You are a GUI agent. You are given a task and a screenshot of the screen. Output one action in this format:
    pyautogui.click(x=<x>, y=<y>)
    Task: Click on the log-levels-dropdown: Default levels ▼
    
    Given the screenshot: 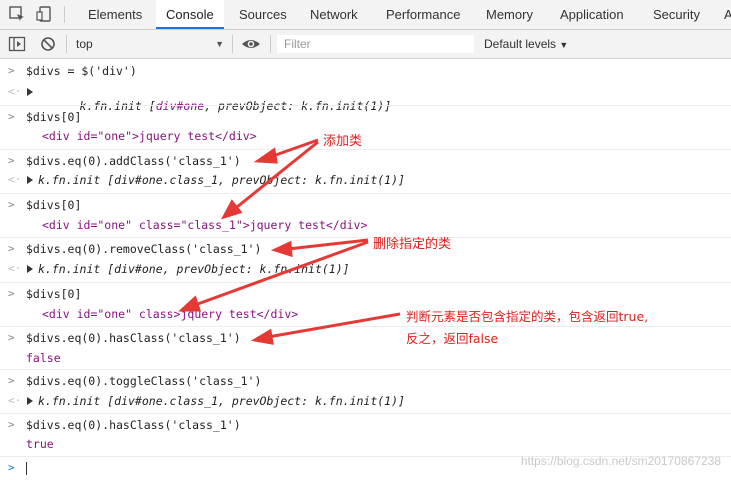 What is the action you would take?
    pyautogui.click(x=526, y=44)
    